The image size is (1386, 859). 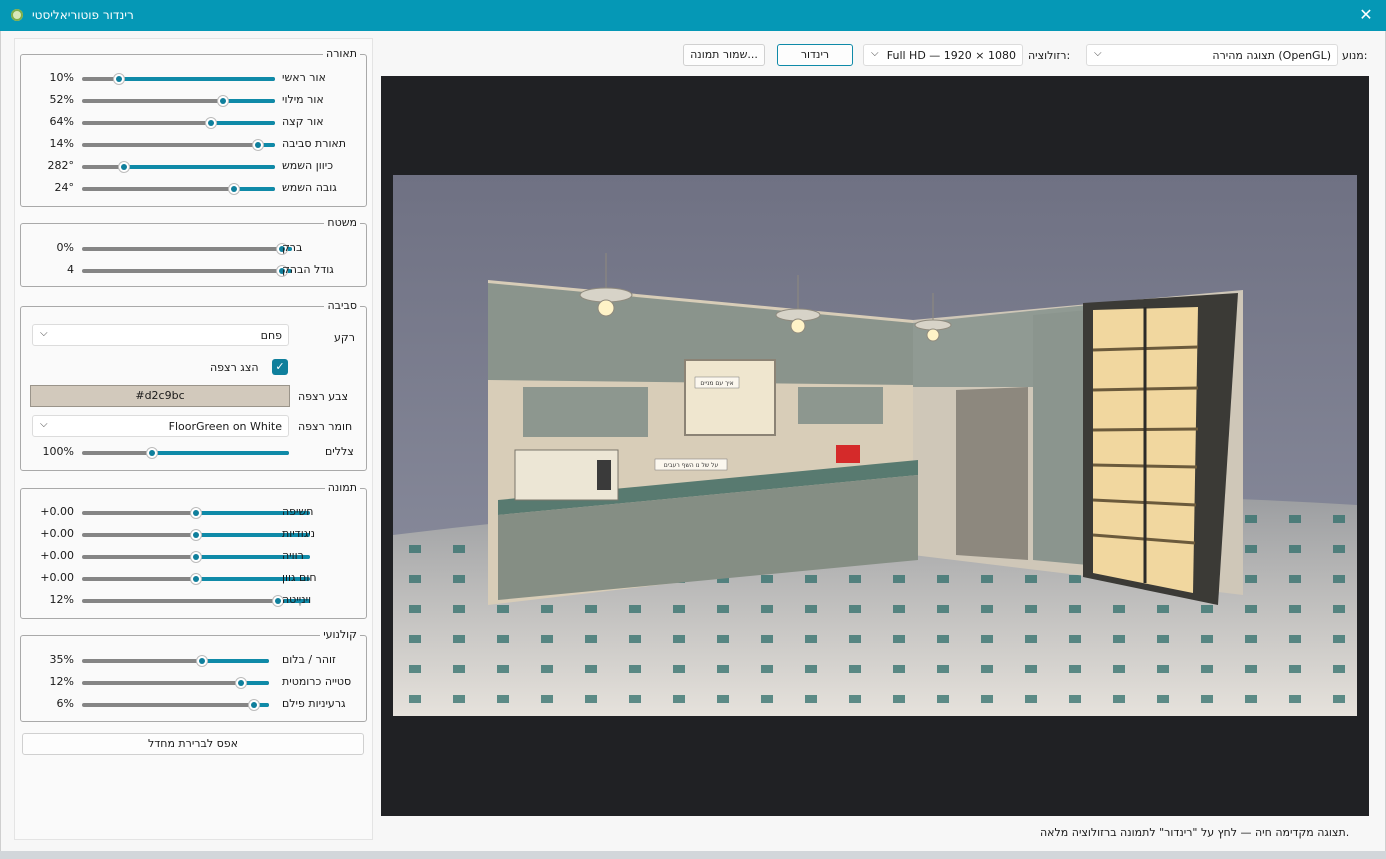 What do you see at coordinates (1271, 55) in the screenshot?
I see `engine-value: תצוגה מהירה (OpenGL)` at bounding box center [1271, 55].